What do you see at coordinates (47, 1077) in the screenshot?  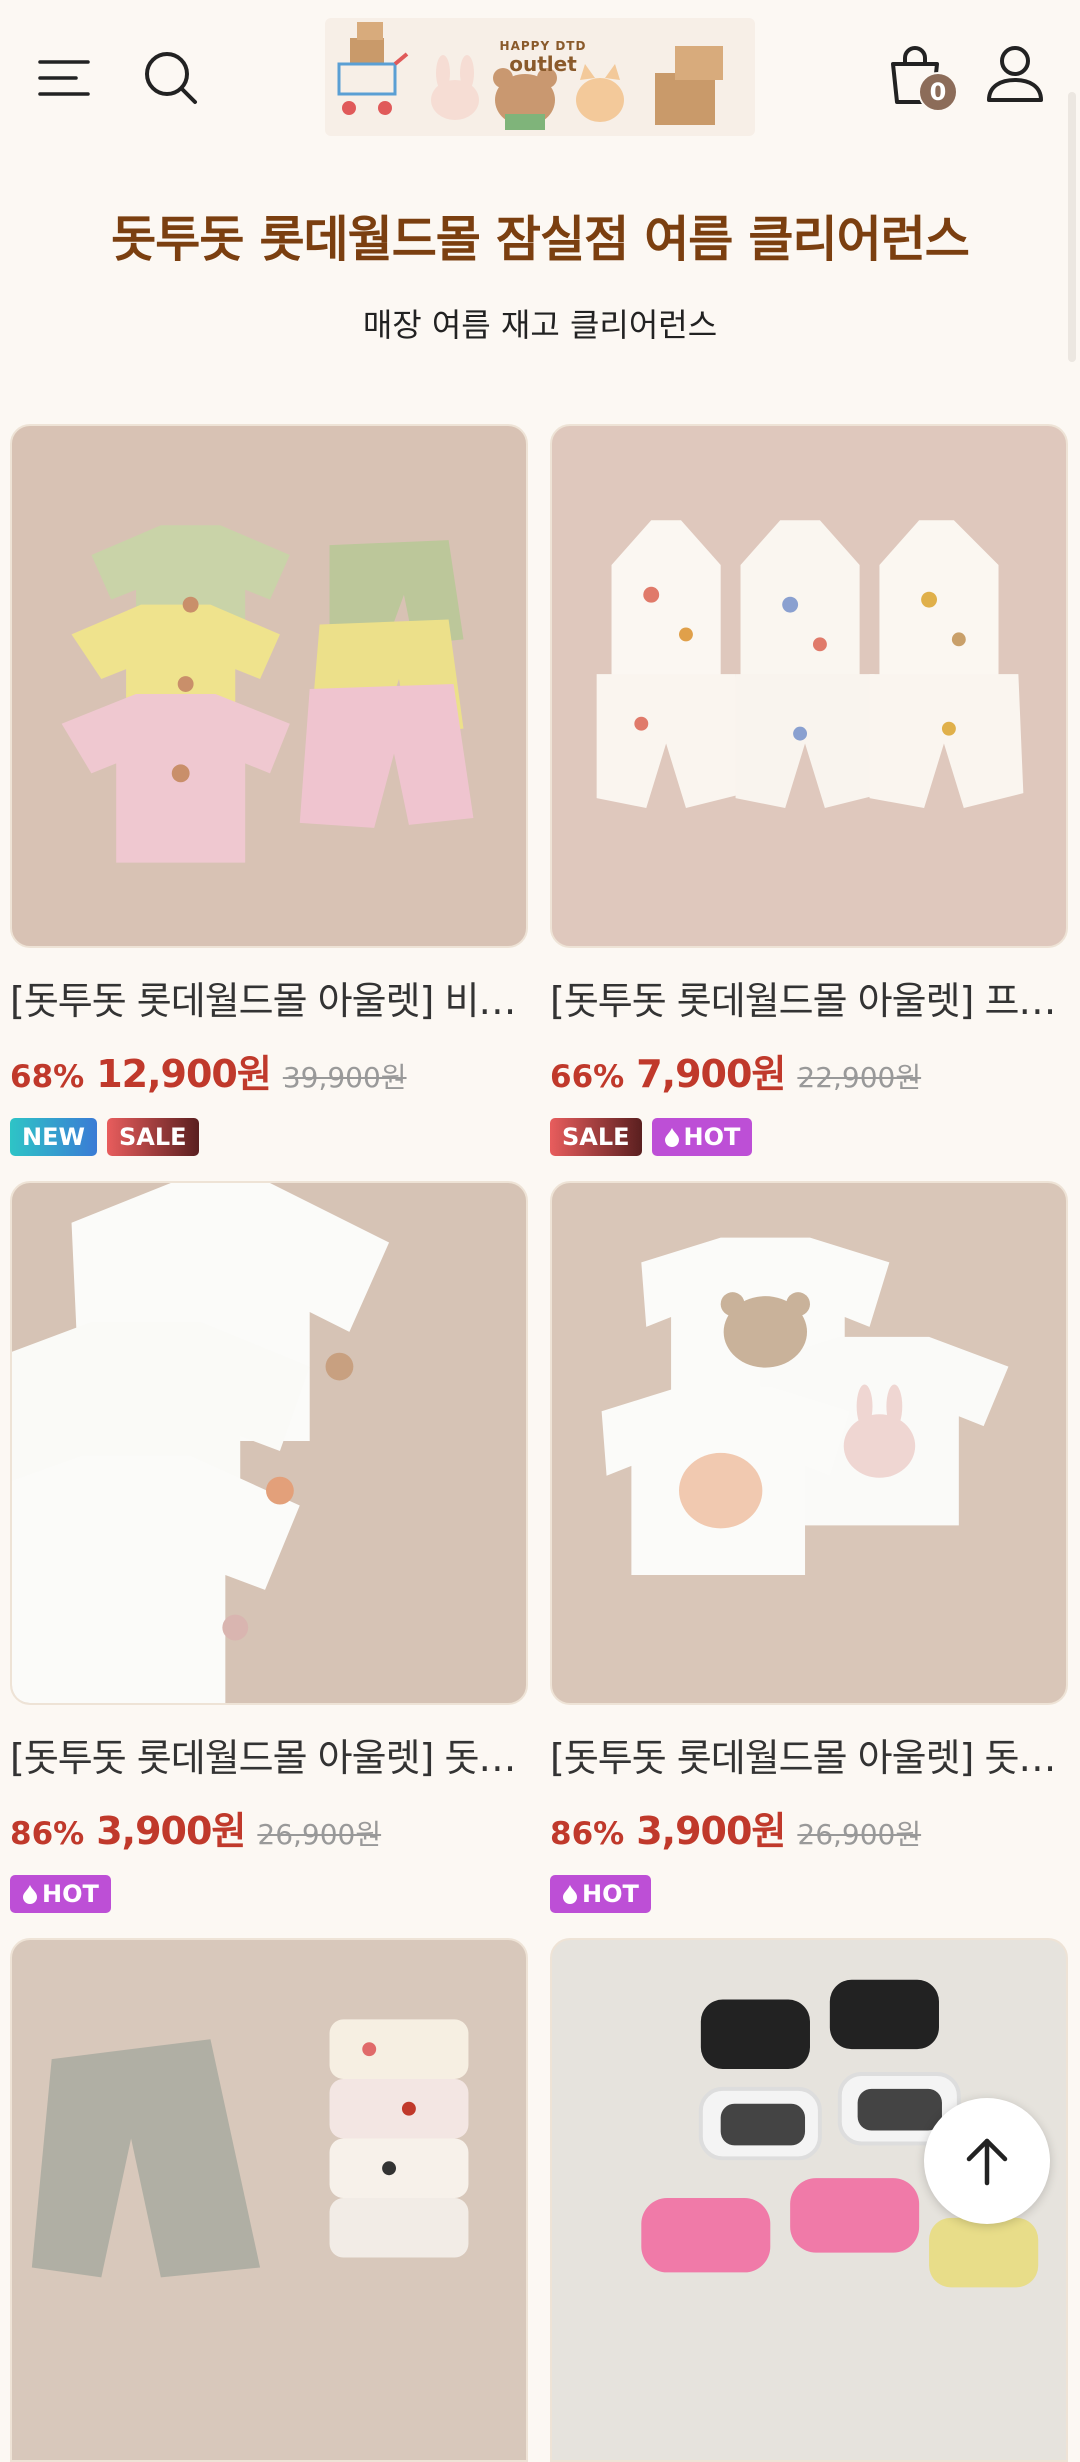 I see `discount-rate: 68%` at bounding box center [47, 1077].